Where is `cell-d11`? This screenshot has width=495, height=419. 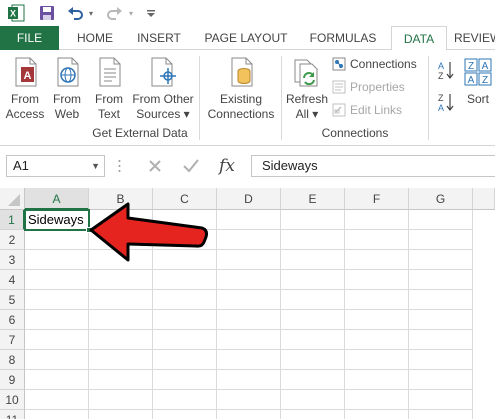
cell-d11 is located at coordinates (249, 414).